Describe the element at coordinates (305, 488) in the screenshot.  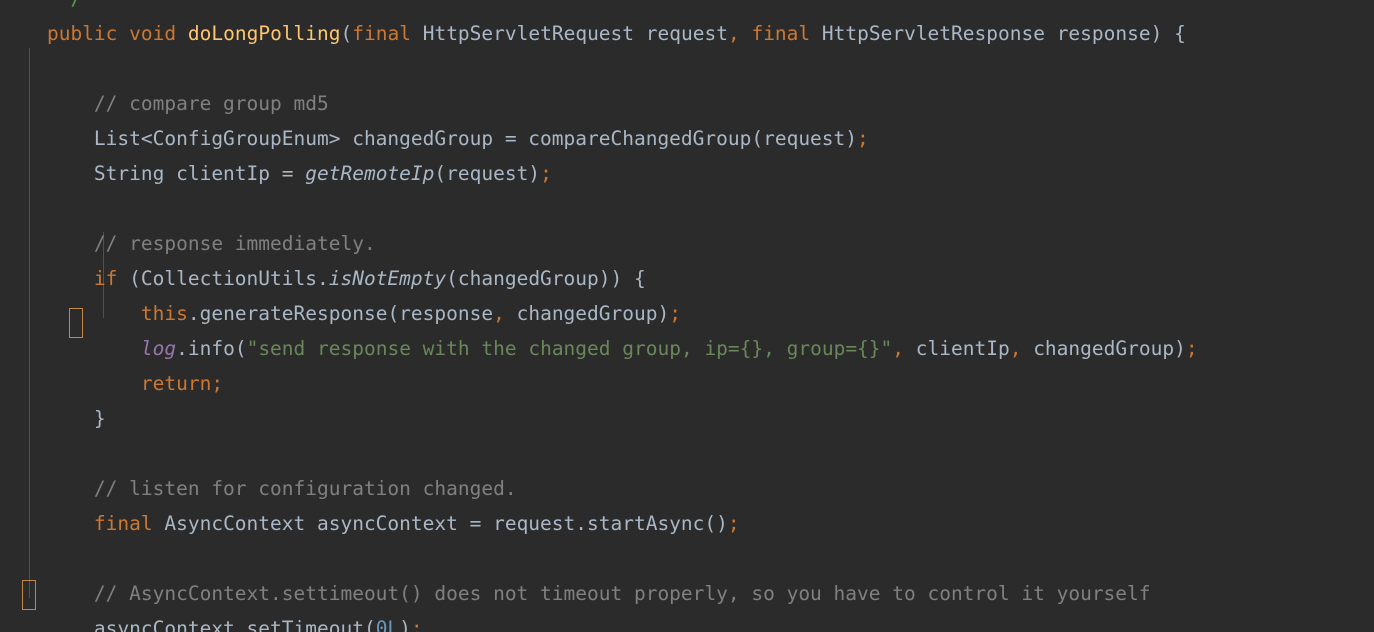
I see `code-token-comment: // listen for configuration changed.` at that location.